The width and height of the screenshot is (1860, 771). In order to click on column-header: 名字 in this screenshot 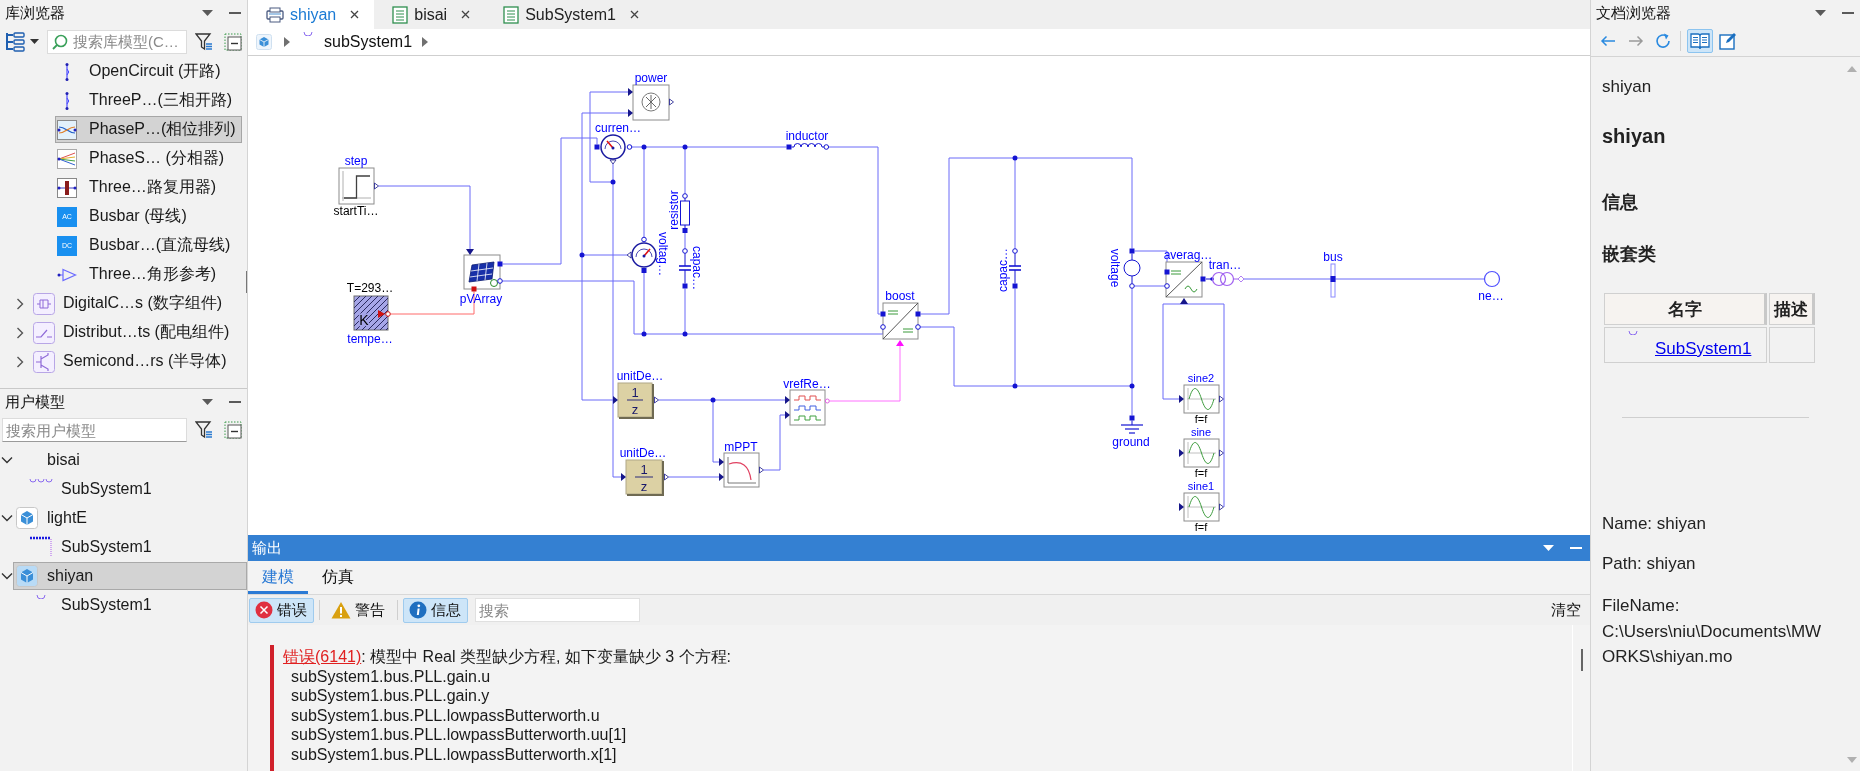, I will do `click(1685, 309)`.